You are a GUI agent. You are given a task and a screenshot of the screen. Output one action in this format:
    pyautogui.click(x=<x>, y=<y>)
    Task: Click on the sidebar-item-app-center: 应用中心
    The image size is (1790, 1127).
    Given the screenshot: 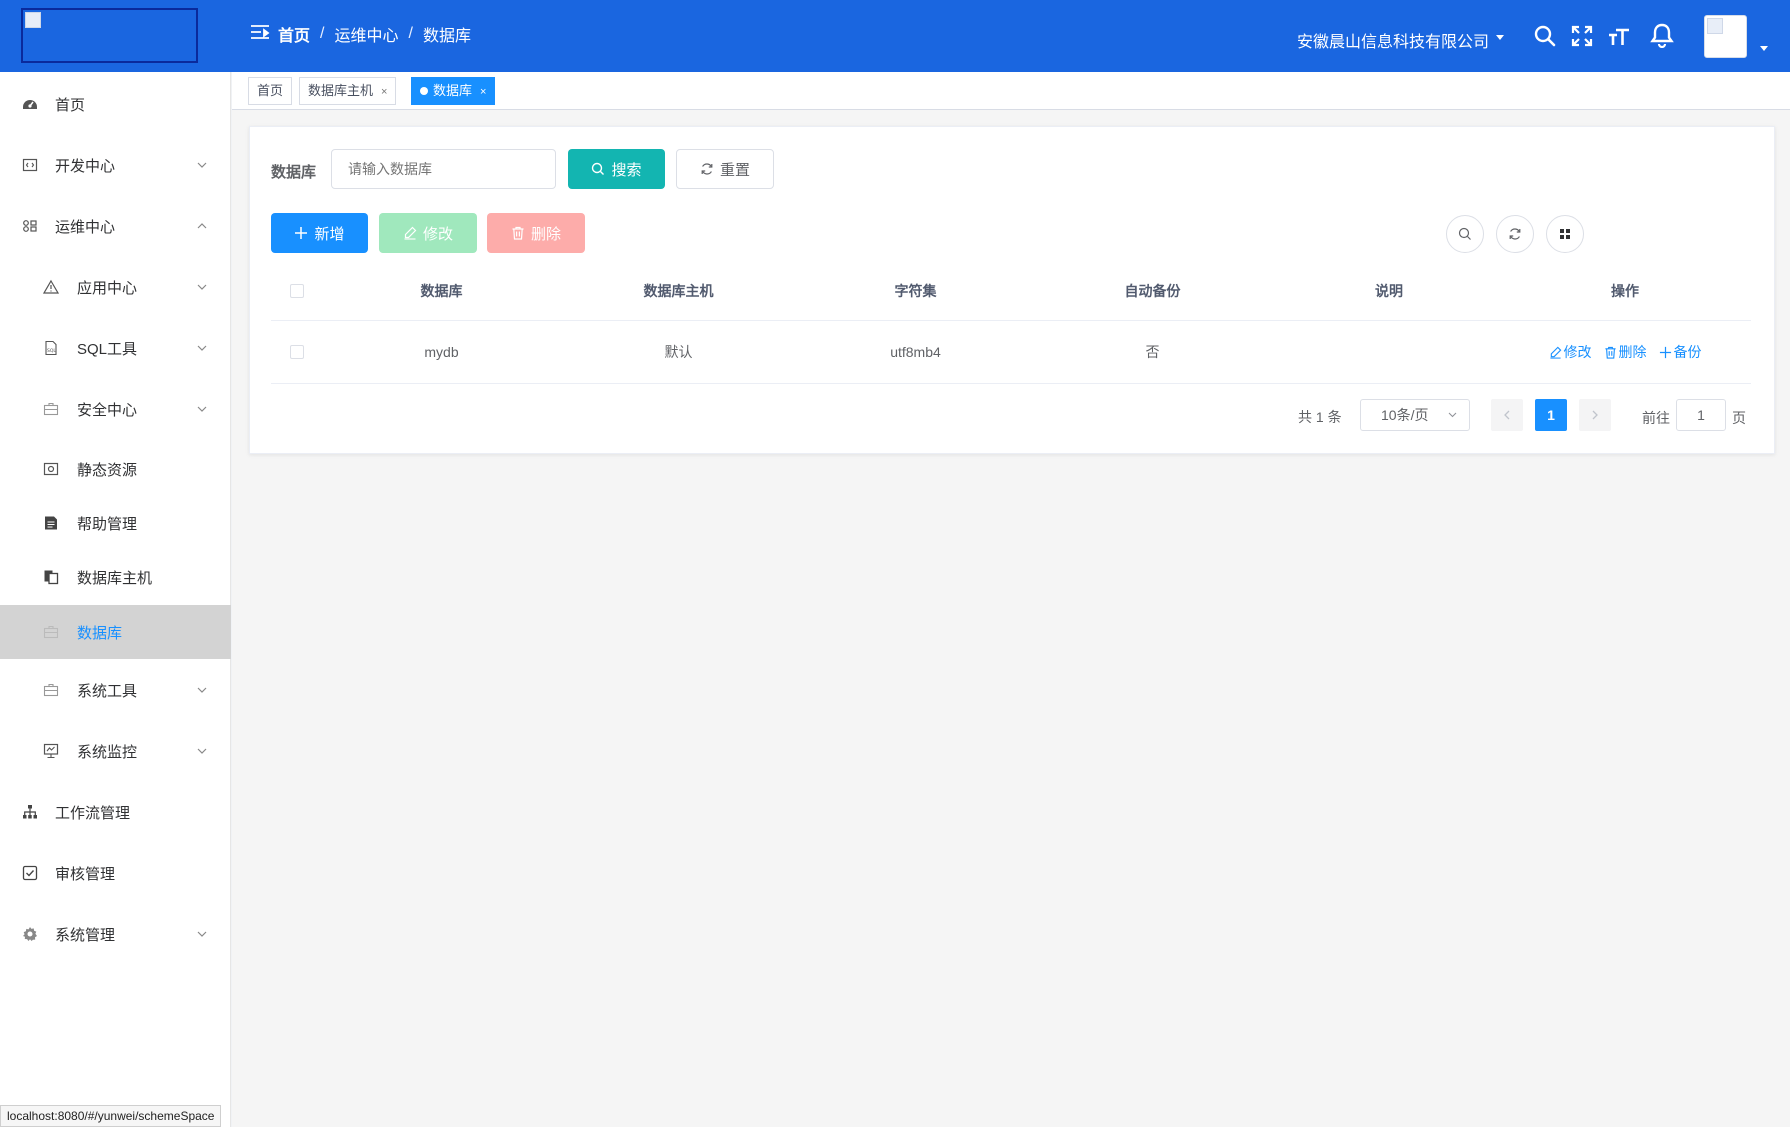 What is the action you would take?
    pyautogui.click(x=115, y=287)
    